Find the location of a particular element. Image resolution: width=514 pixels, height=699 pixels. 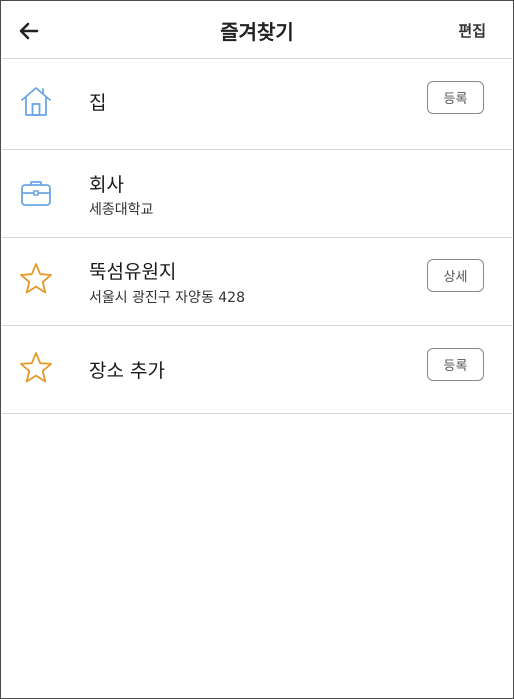

favorite-address: 서울시 광진구 자양동 428 is located at coordinates (167, 298).